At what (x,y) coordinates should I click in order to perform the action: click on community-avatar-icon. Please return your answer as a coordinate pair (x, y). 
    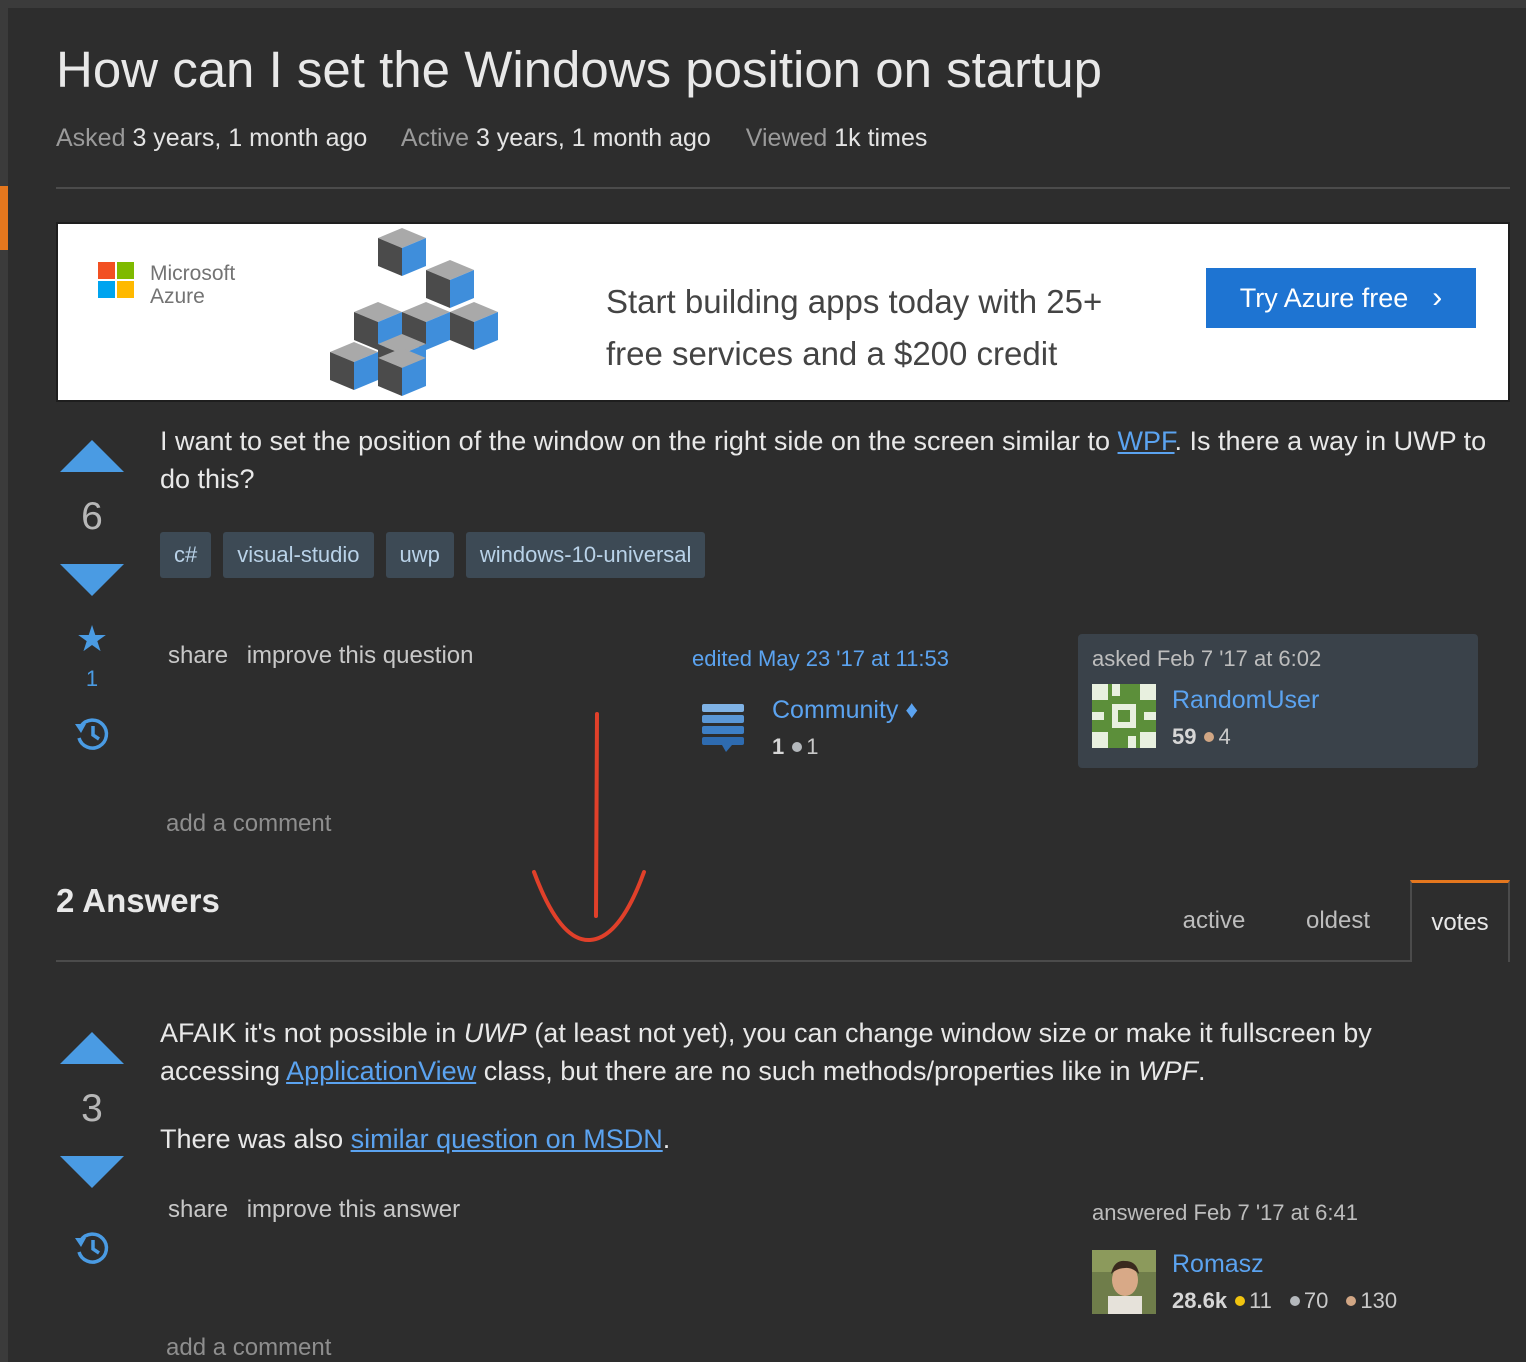
    Looking at the image, I should click on (724, 728).